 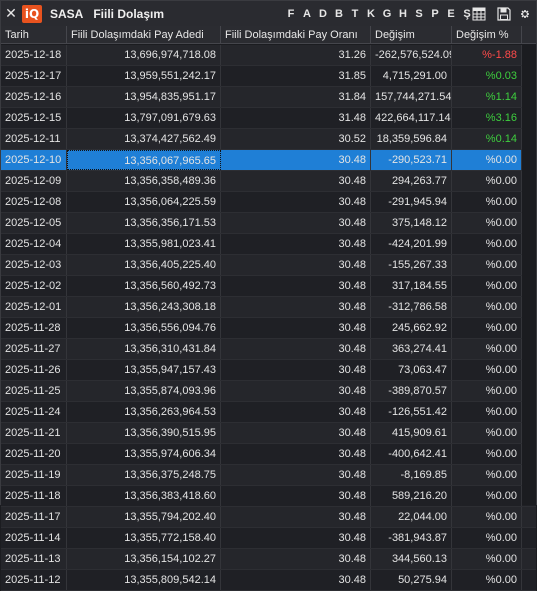 What do you see at coordinates (144, 244) in the screenshot?
I see `shares-cell: 13,355,981,023.41` at bounding box center [144, 244].